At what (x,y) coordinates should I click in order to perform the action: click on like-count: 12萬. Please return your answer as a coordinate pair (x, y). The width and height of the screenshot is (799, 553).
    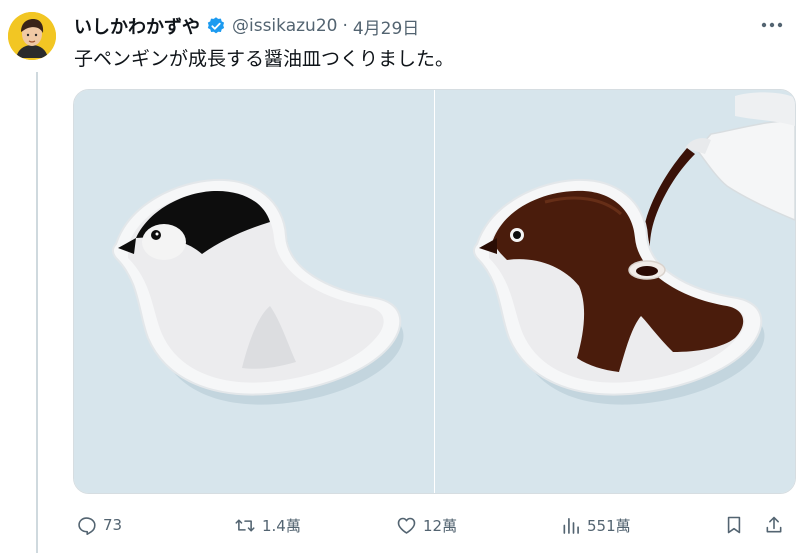
    Looking at the image, I should click on (440, 525).